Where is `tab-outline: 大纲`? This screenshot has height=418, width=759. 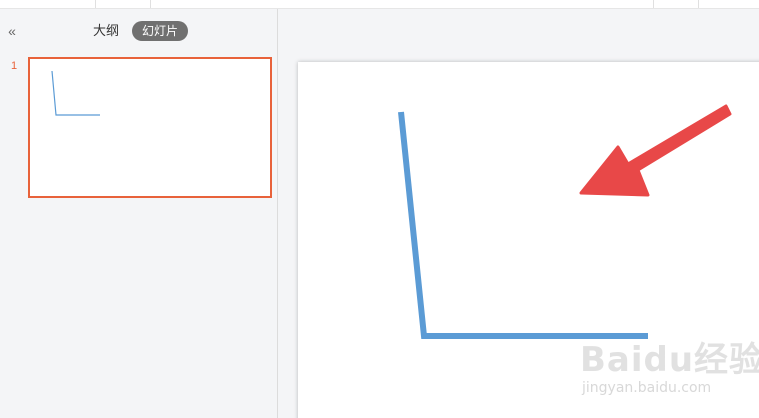 tab-outline: 大纲 is located at coordinates (106, 31).